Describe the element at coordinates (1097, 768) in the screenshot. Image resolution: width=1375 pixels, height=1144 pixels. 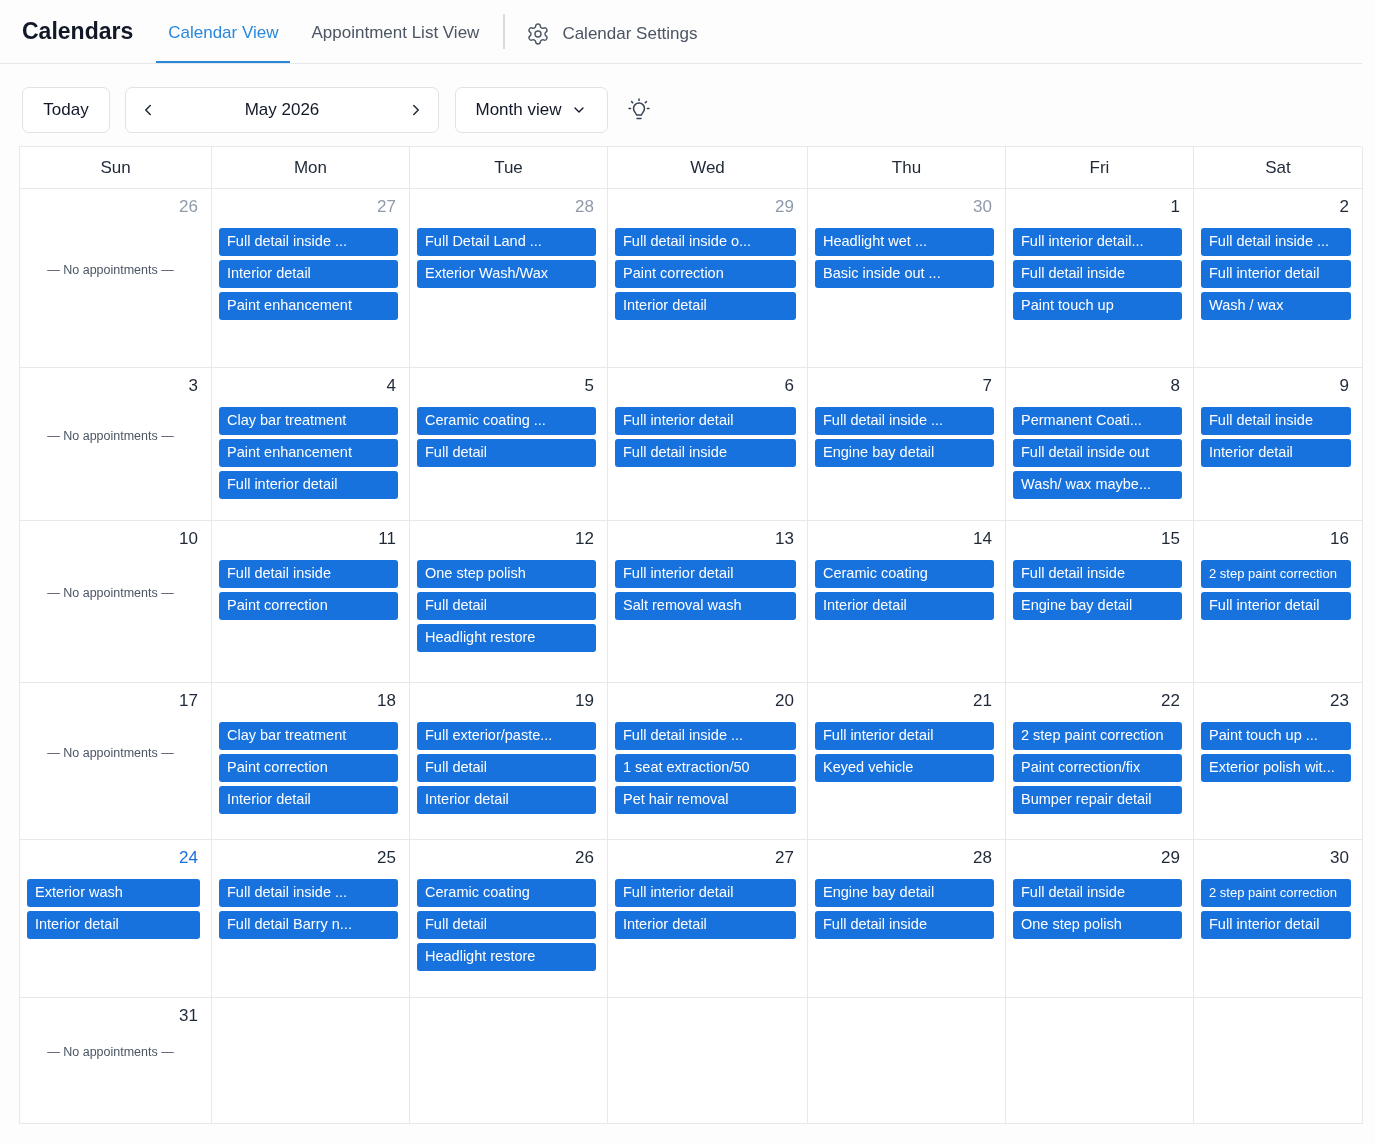
I see `appointment-event: Paint correction/fix` at that location.